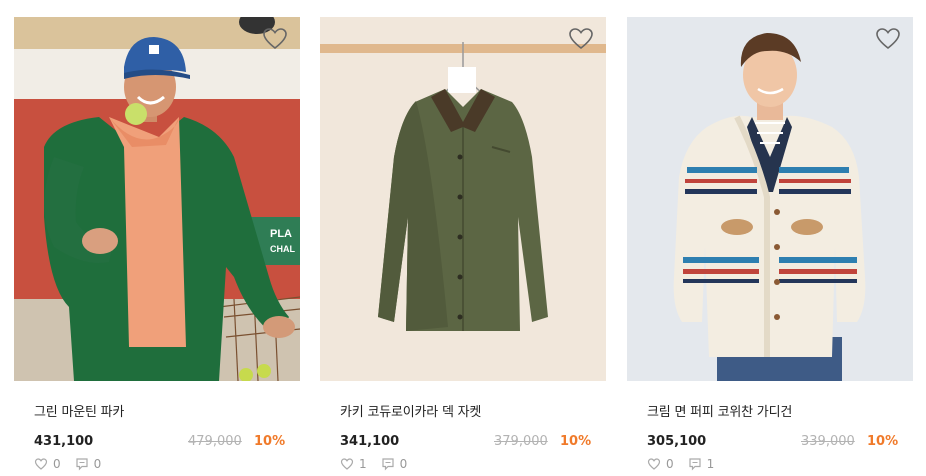  I want to click on review-count: 1, so click(710, 464).